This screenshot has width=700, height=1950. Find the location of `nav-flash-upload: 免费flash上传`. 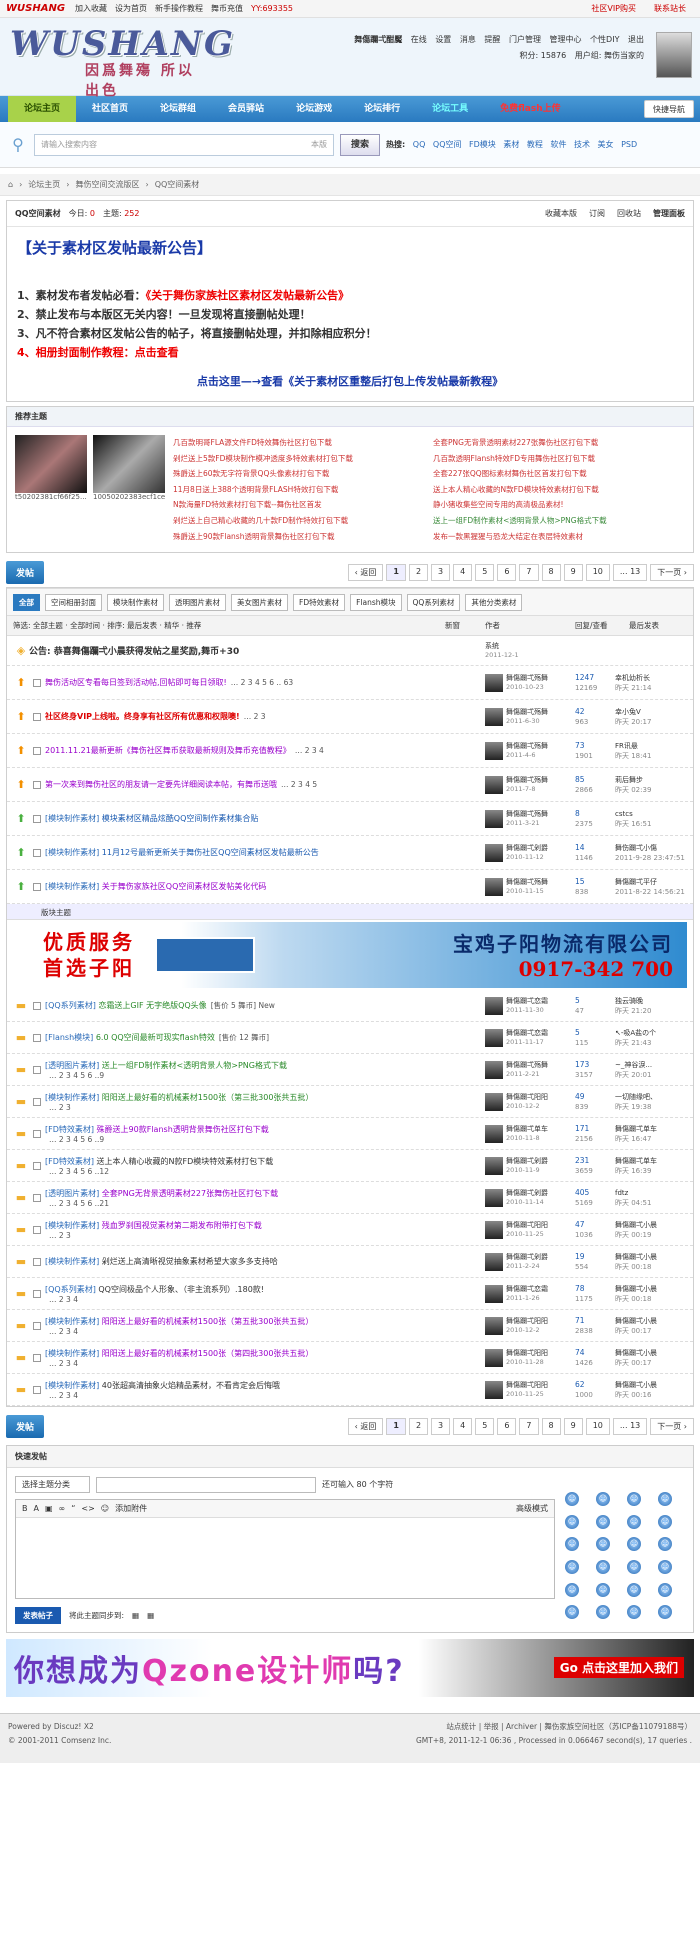

nav-flash-upload: 免费flash上传 is located at coordinates (530, 109).